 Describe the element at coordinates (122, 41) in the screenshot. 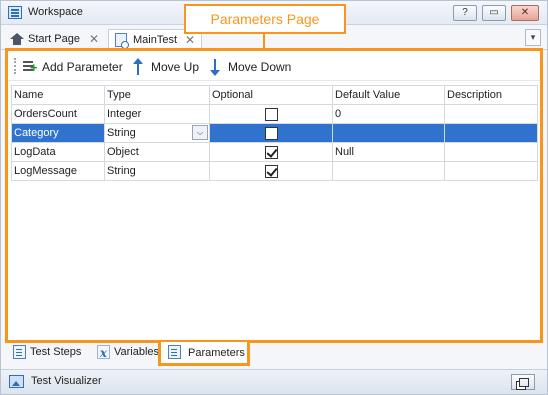

I see `test-icon` at that location.